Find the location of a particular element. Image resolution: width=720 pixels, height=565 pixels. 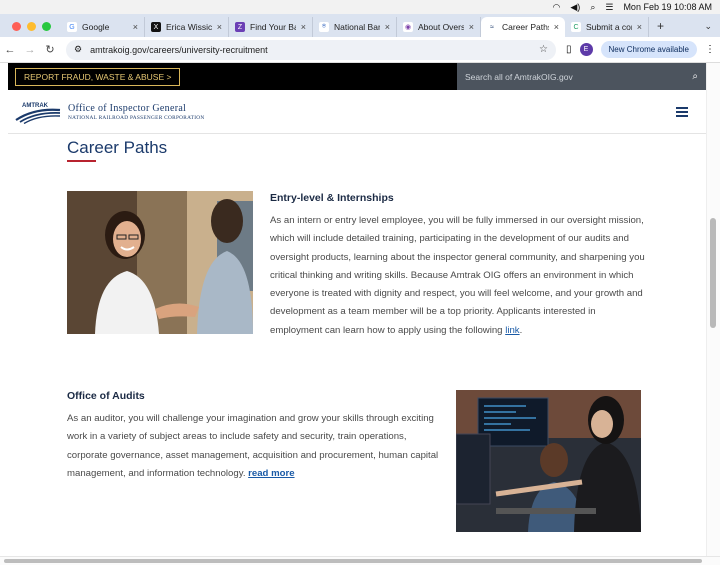

org-name: Office of Inspector General is located at coordinates (127, 108).